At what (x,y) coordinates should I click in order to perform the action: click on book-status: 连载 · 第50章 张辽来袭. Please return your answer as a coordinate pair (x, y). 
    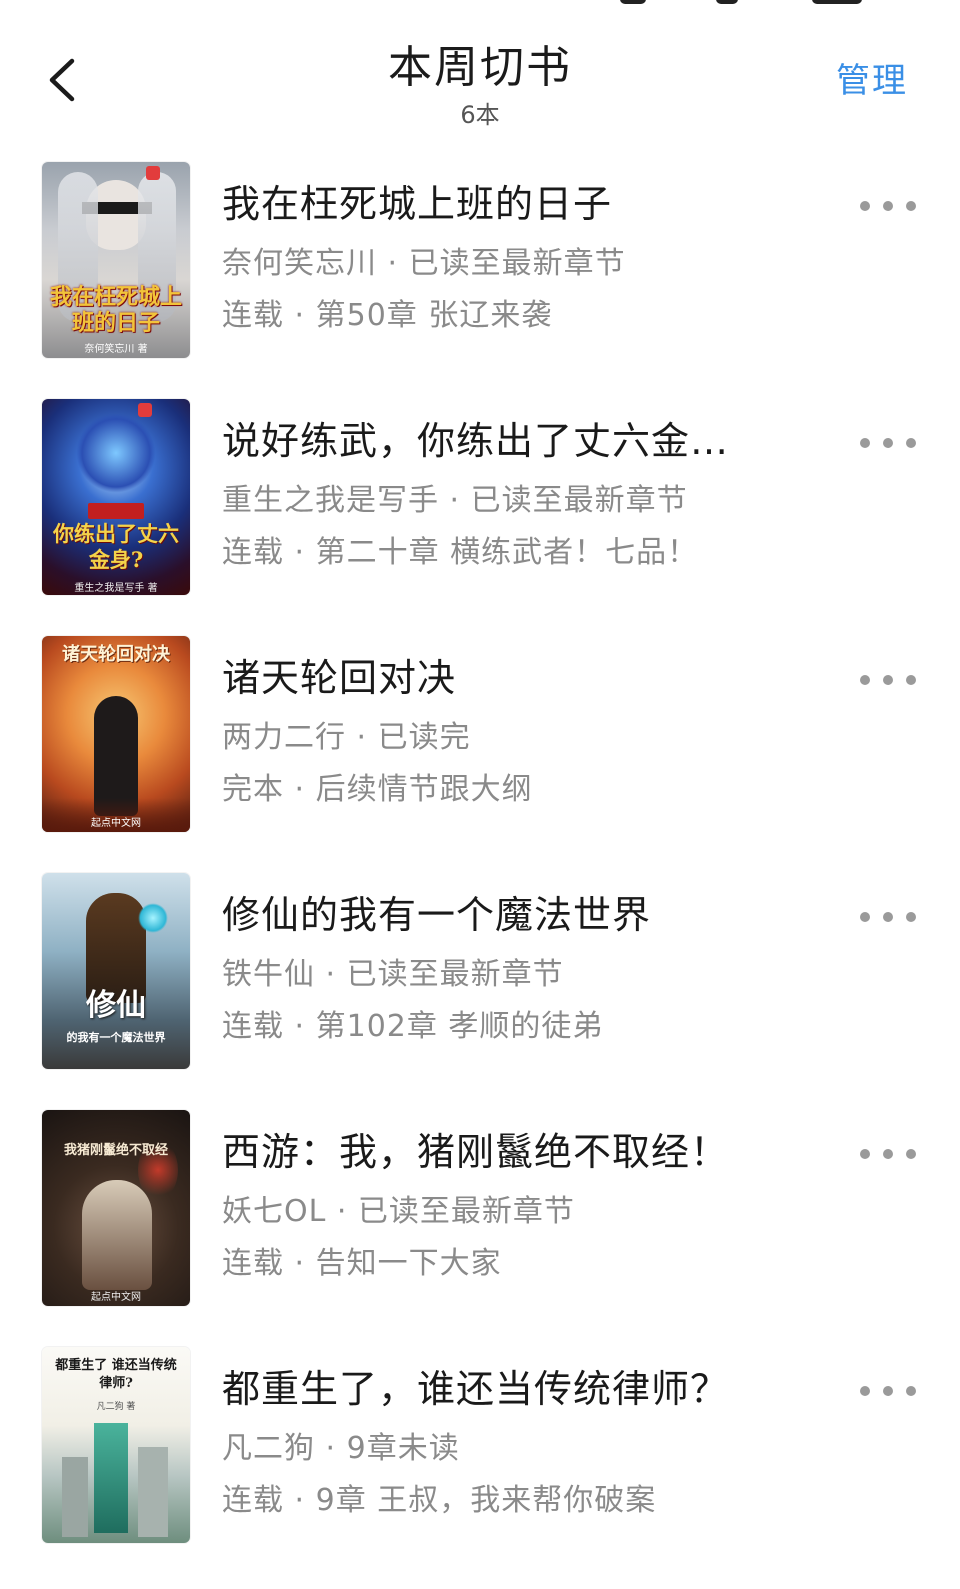
    Looking at the image, I should click on (387, 315).